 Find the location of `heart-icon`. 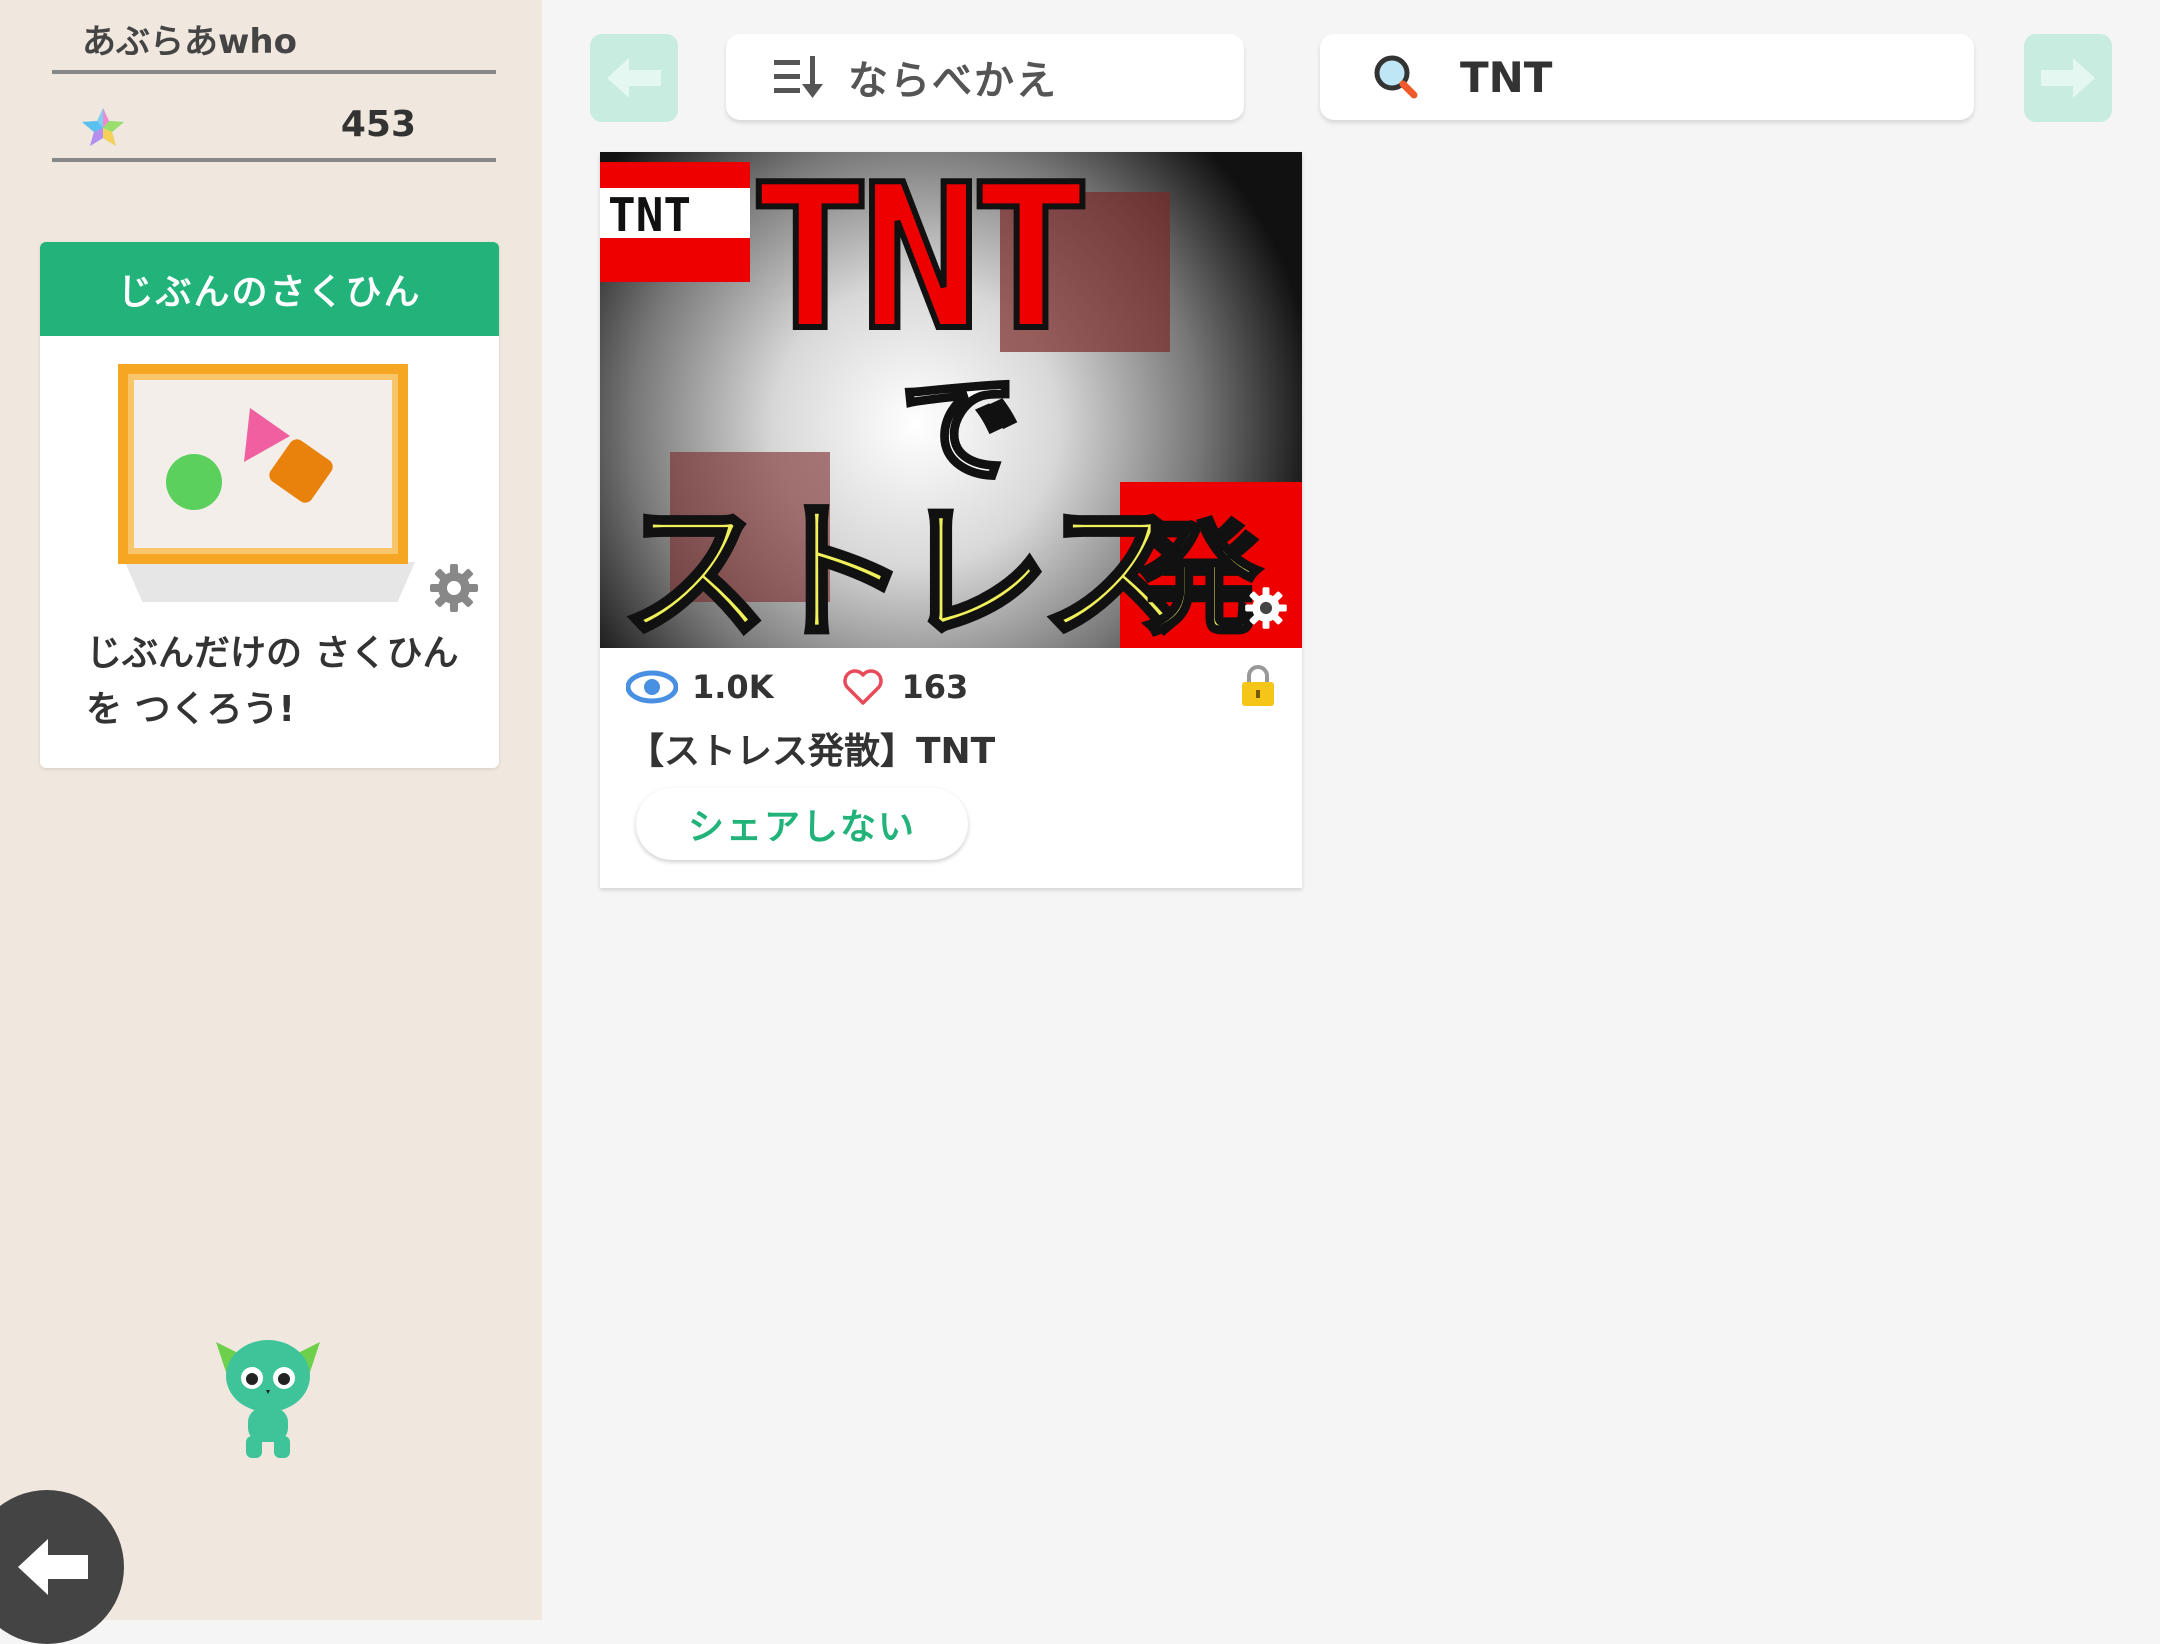

heart-icon is located at coordinates (863, 687).